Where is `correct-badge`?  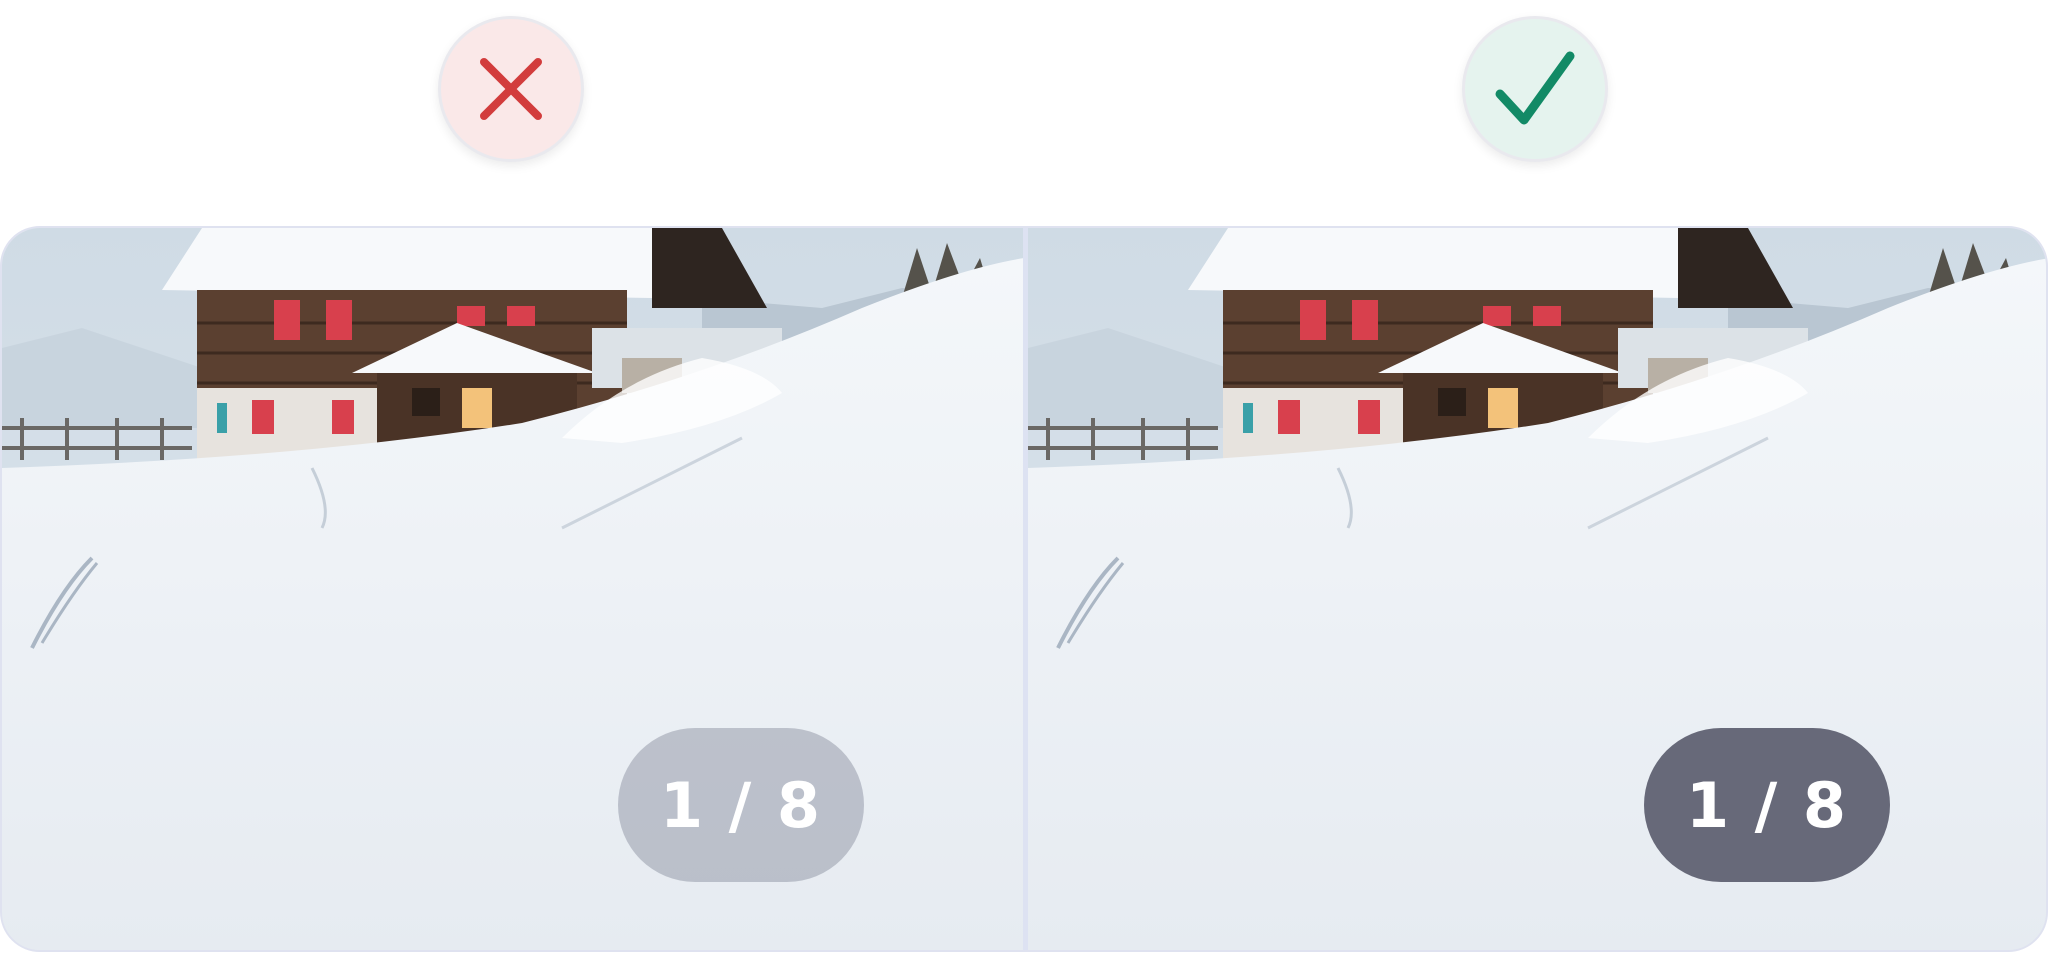 correct-badge is located at coordinates (1535, 89).